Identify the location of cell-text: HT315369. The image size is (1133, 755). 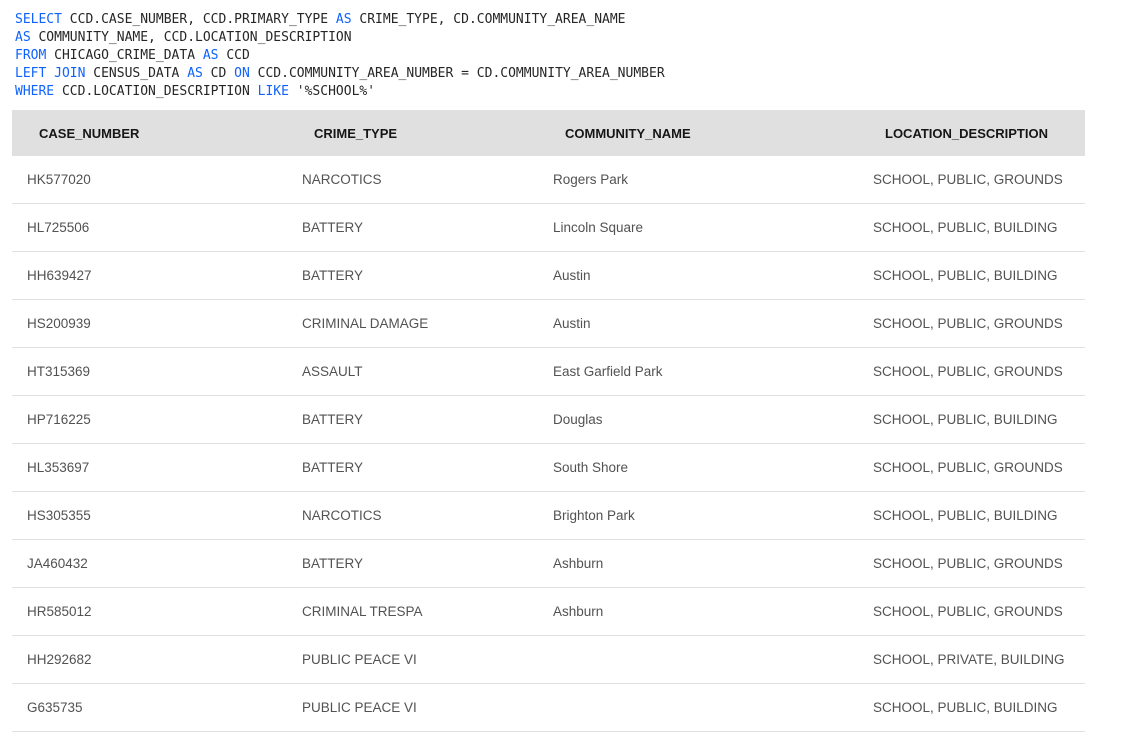
(59, 371).